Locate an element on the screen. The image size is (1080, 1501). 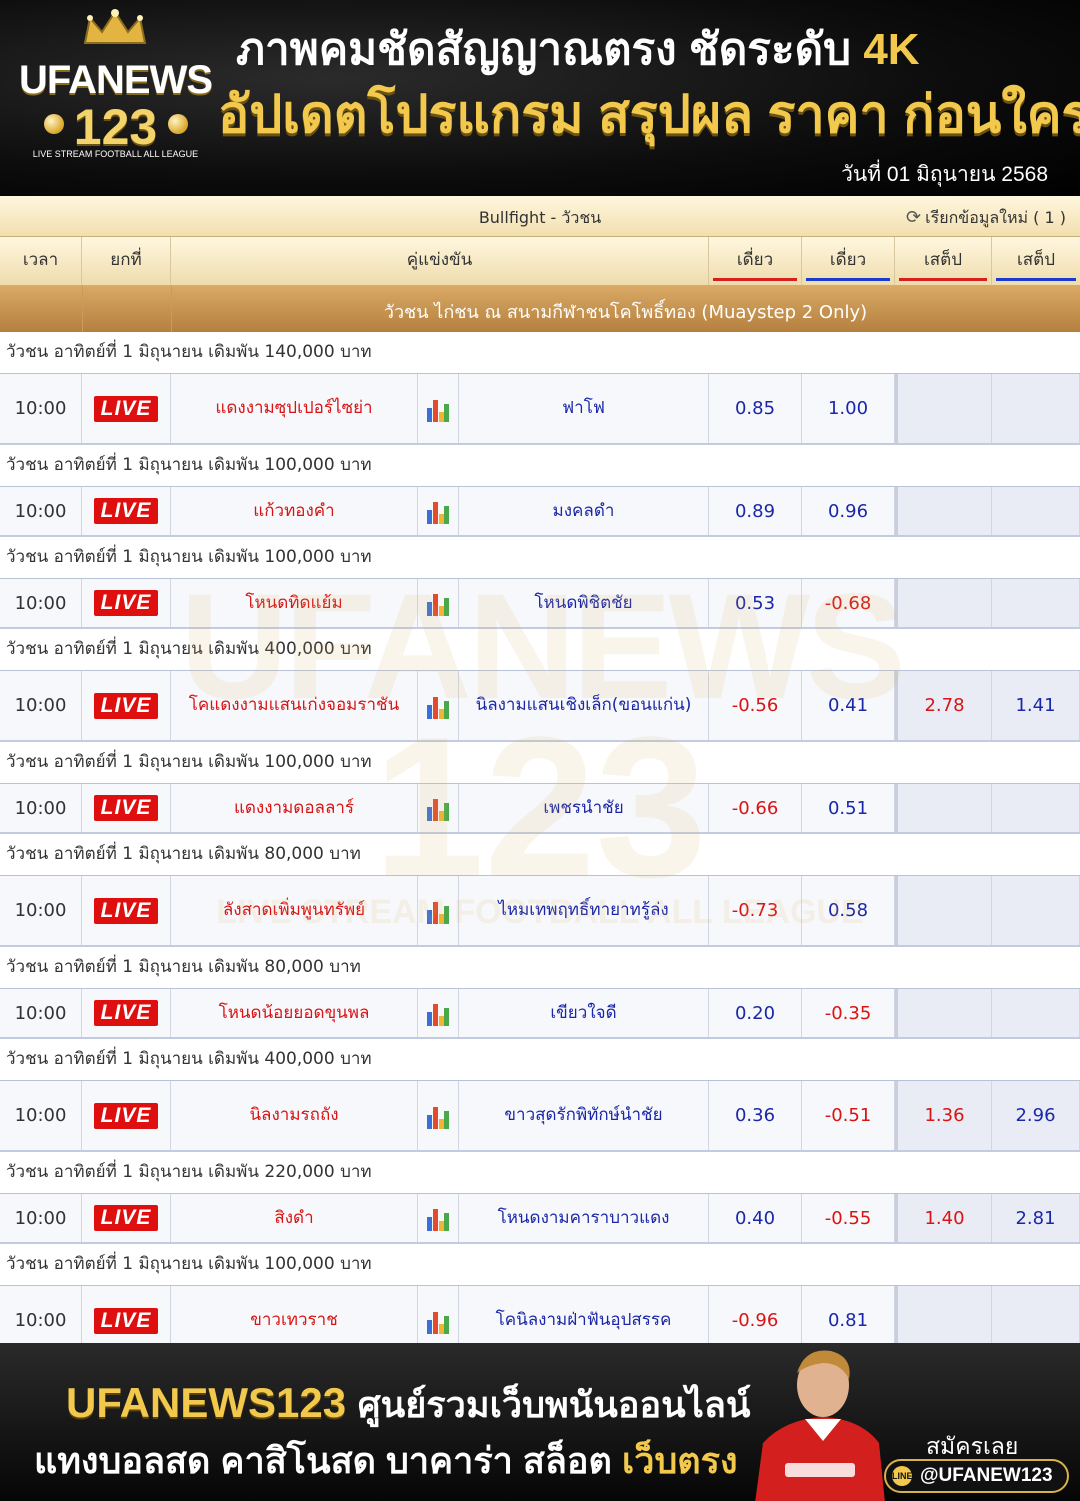
line-contact-button: LINE @UFANEW123 is located at coordinates (976, 1476).